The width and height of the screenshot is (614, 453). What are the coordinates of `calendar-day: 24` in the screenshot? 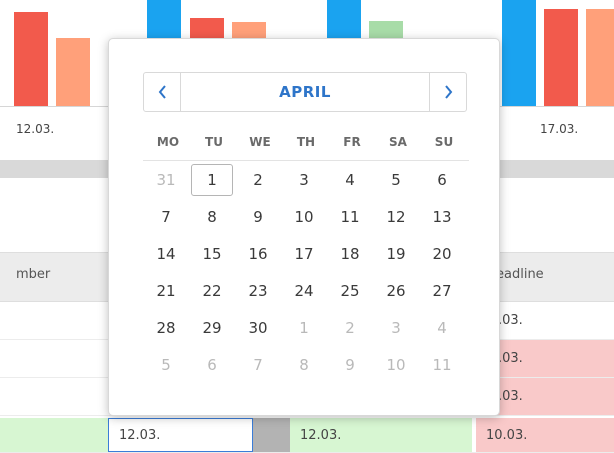 It's located at (304, 291).